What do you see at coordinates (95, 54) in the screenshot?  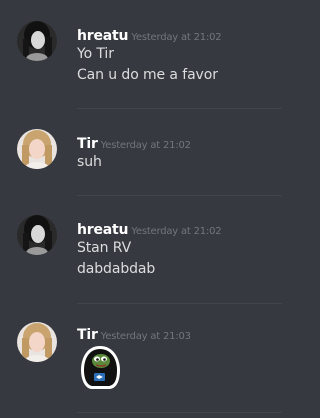 I see `message-text: Yo Tir` at bounding box center [95, 54].